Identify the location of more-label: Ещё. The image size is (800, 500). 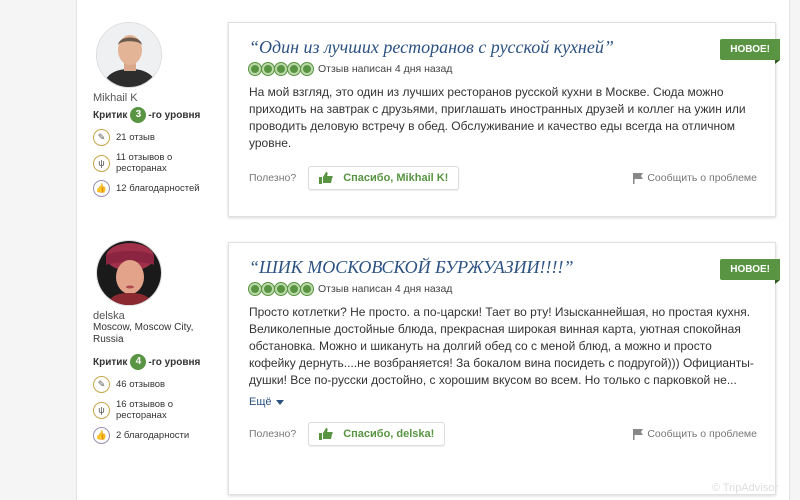
(260, 402).